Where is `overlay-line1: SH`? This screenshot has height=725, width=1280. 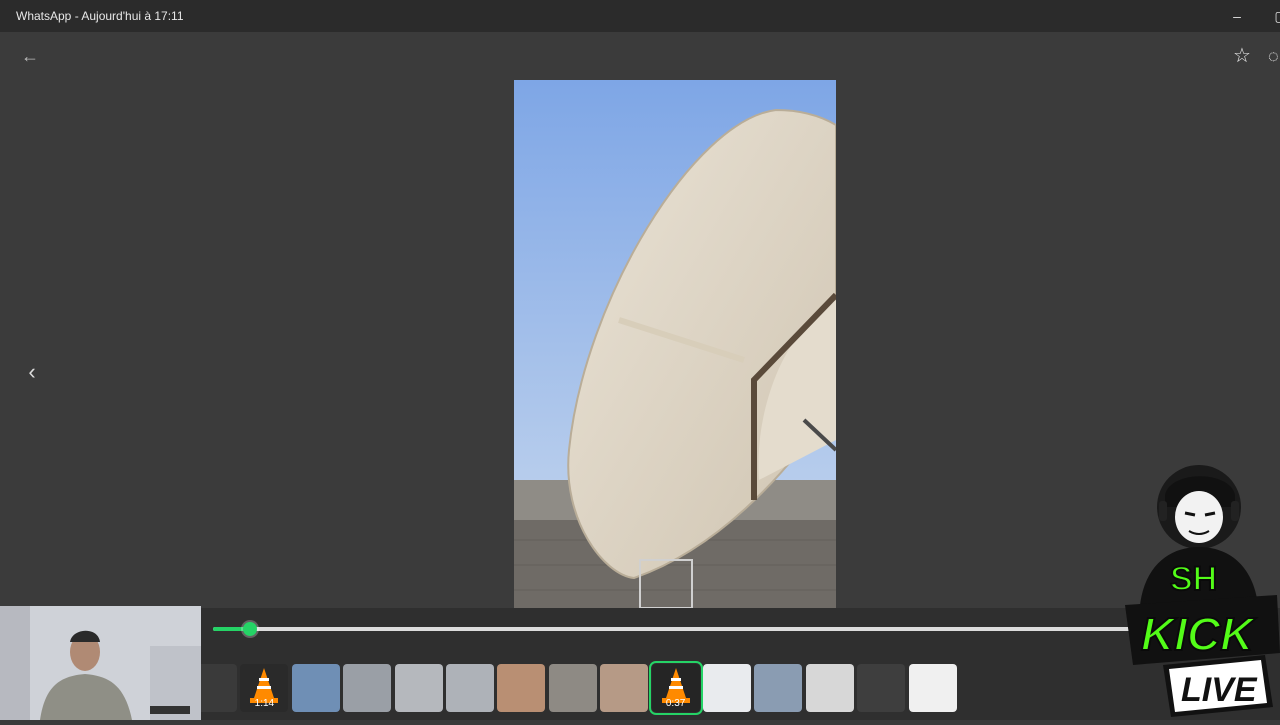
overlay-line1: SH is located at coordinates (1193, 579).